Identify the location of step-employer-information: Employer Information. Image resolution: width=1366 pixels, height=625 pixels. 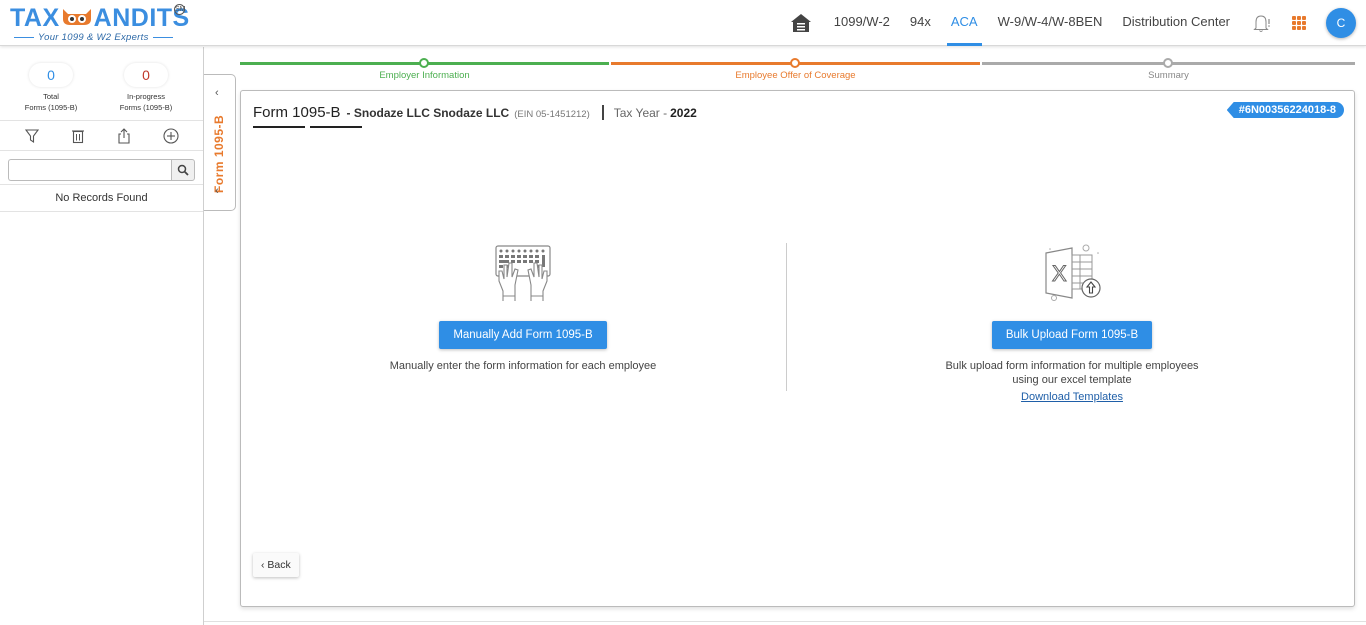
(424, 71).